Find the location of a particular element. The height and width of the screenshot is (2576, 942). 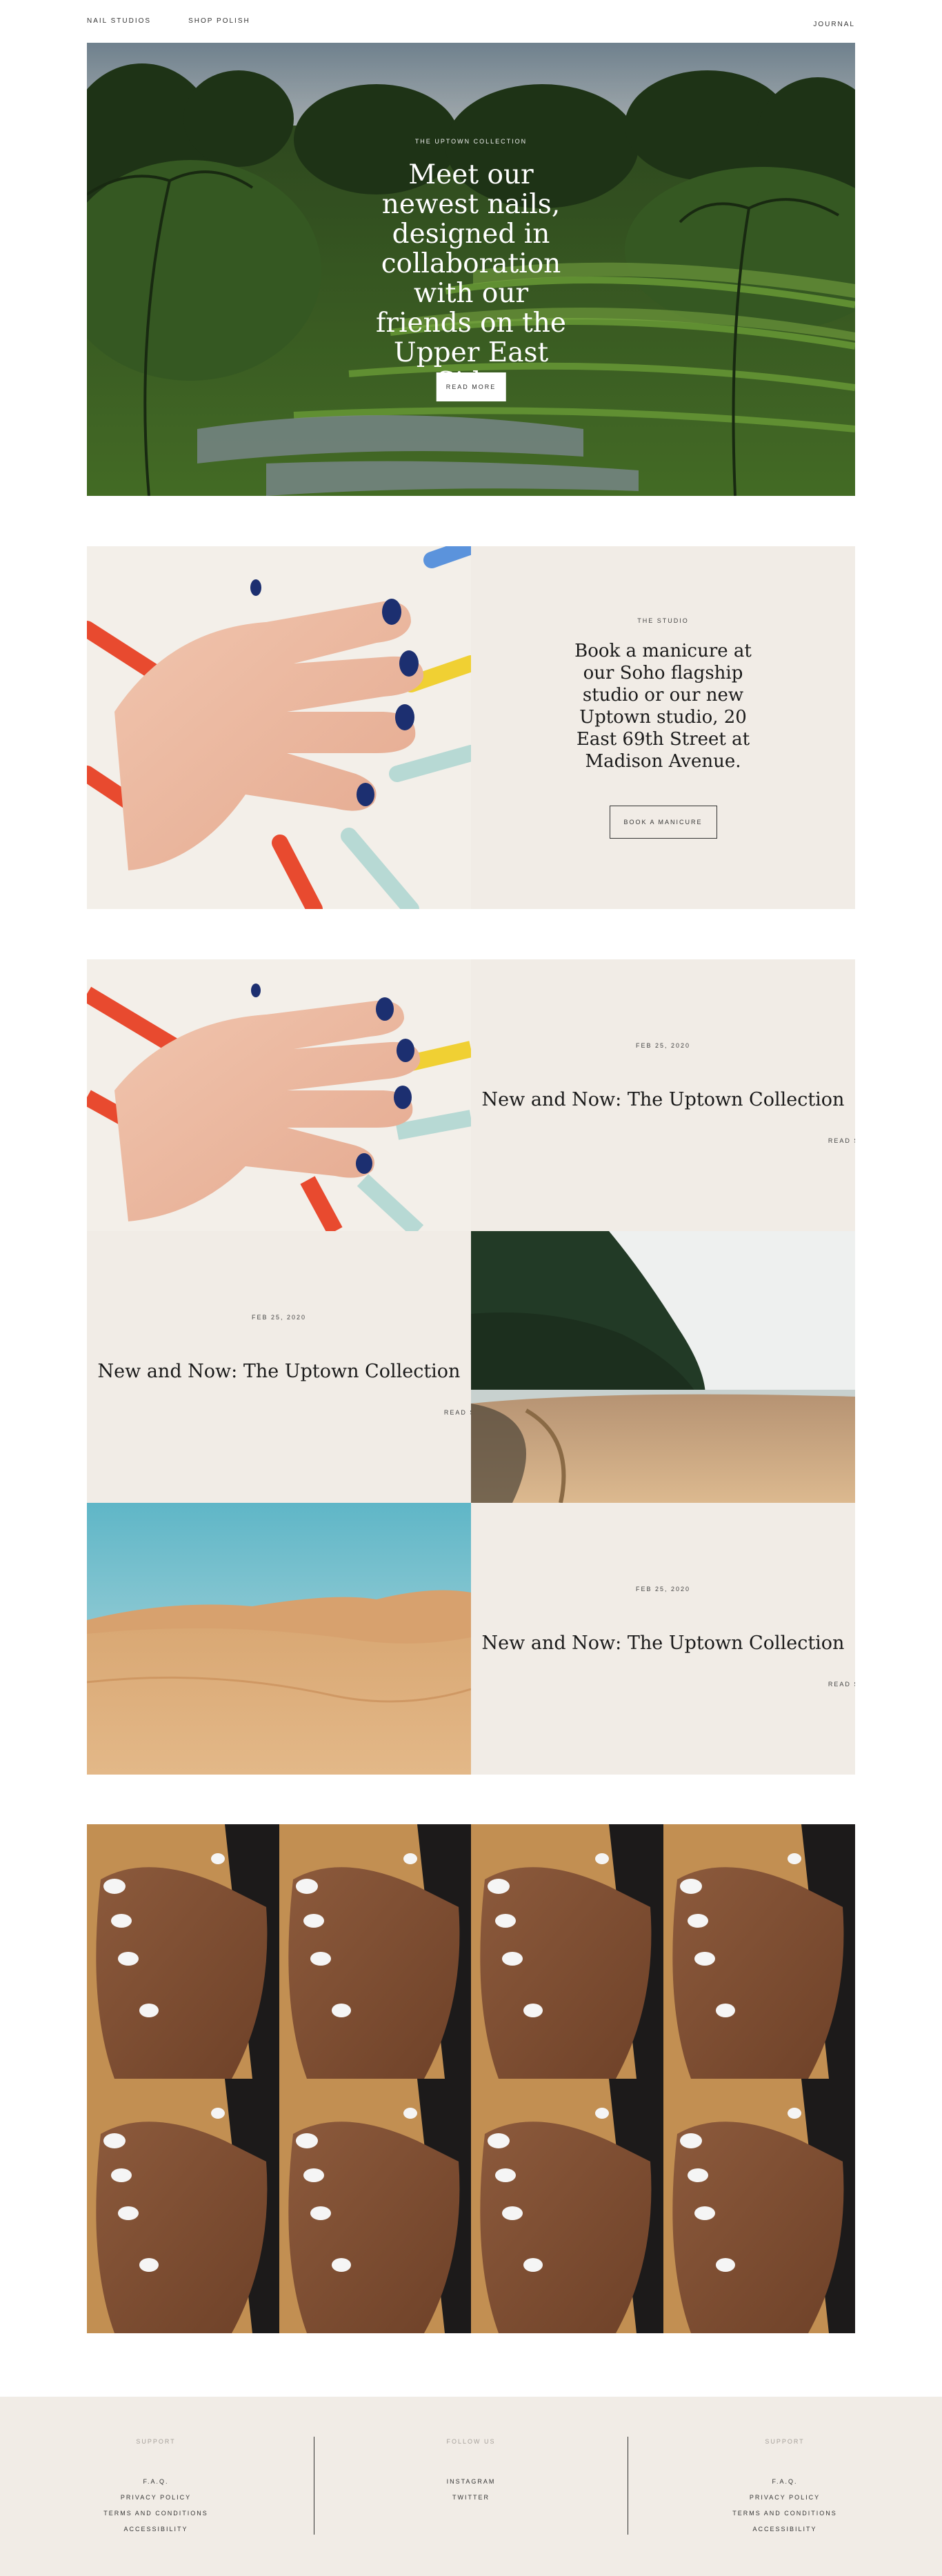

twitter-link: TWITTER is located at coordinates (471, 2497).